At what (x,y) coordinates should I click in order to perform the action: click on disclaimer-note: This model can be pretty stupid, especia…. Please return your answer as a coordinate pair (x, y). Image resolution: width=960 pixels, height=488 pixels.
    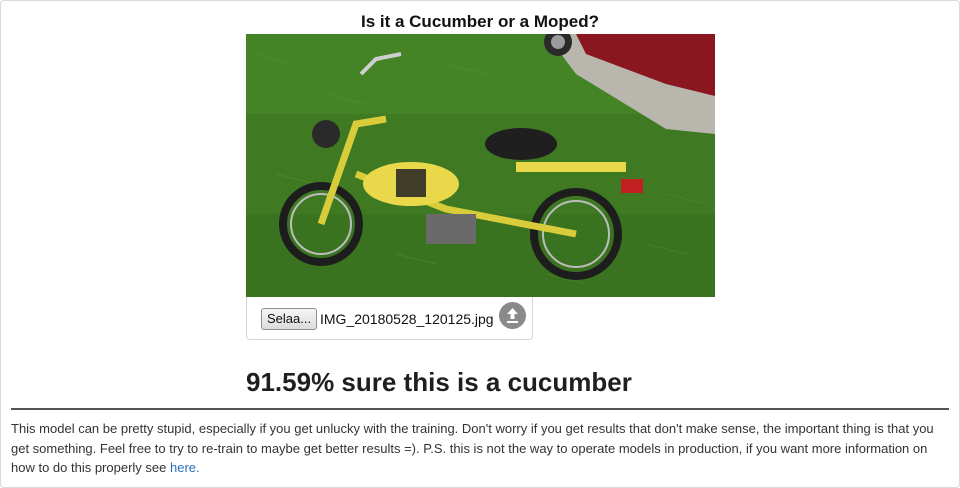
    Looking at the image, I should click on (479, 448).